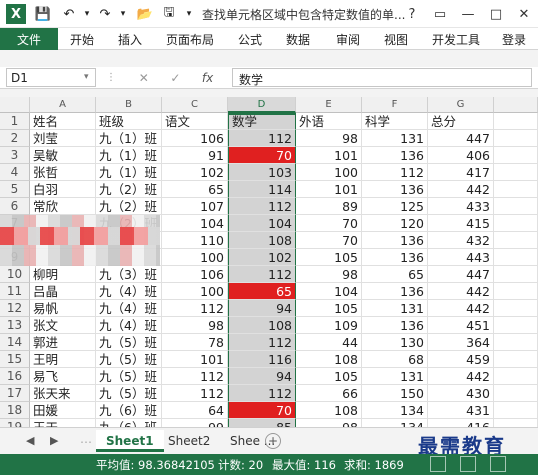 The width and height of the screenshot is (538, 475). Describe the element at coordinates (195, 105) in the screenshot. I see `column-header-c: C` at that location.